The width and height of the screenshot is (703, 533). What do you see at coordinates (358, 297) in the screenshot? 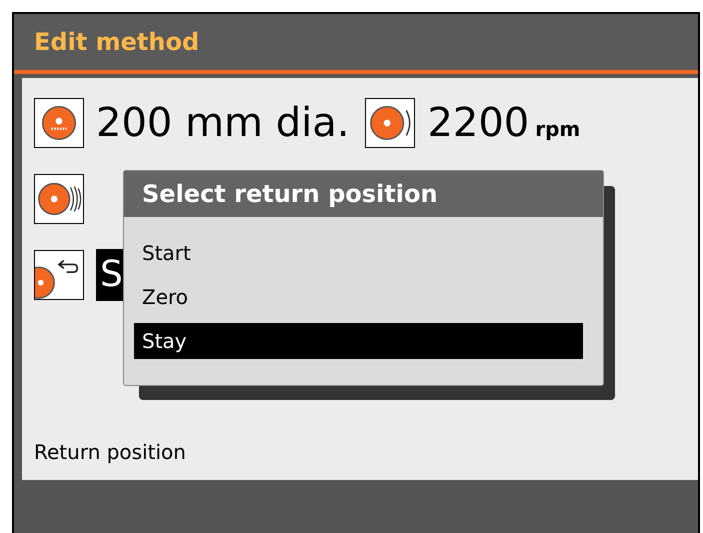
I see `option-item: Zero` at bounding box center [358, 297].